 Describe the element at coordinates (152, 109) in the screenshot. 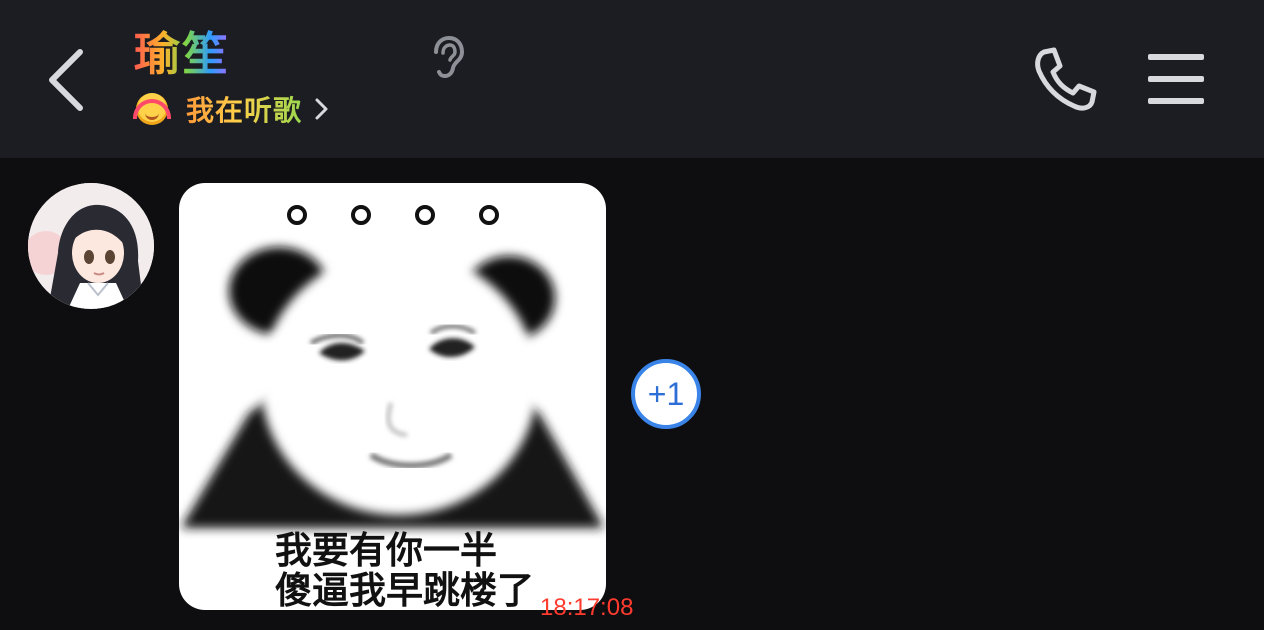

I see `headphones-emoji-icon` at that location.